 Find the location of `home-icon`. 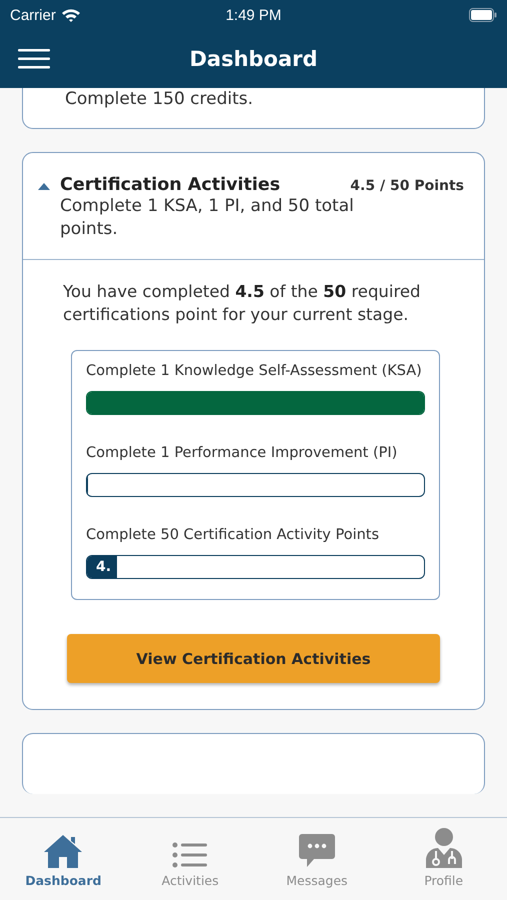

home-icon is located at coordinates (63, 851).